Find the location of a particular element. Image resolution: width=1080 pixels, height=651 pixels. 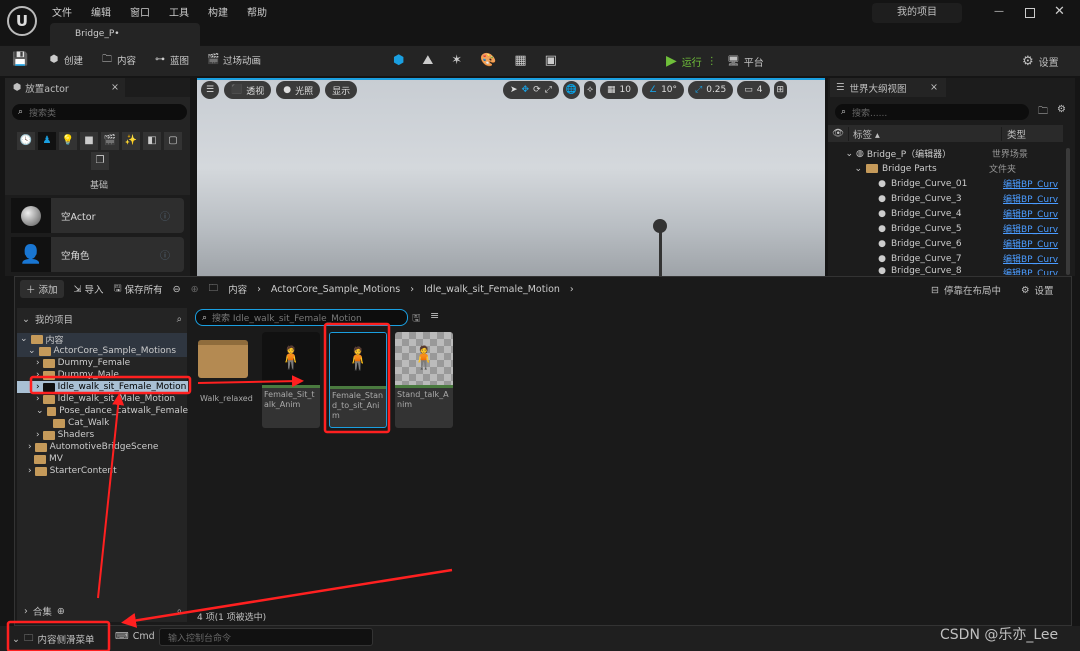

annotation-box-asset is located at coordinates (357, 378).